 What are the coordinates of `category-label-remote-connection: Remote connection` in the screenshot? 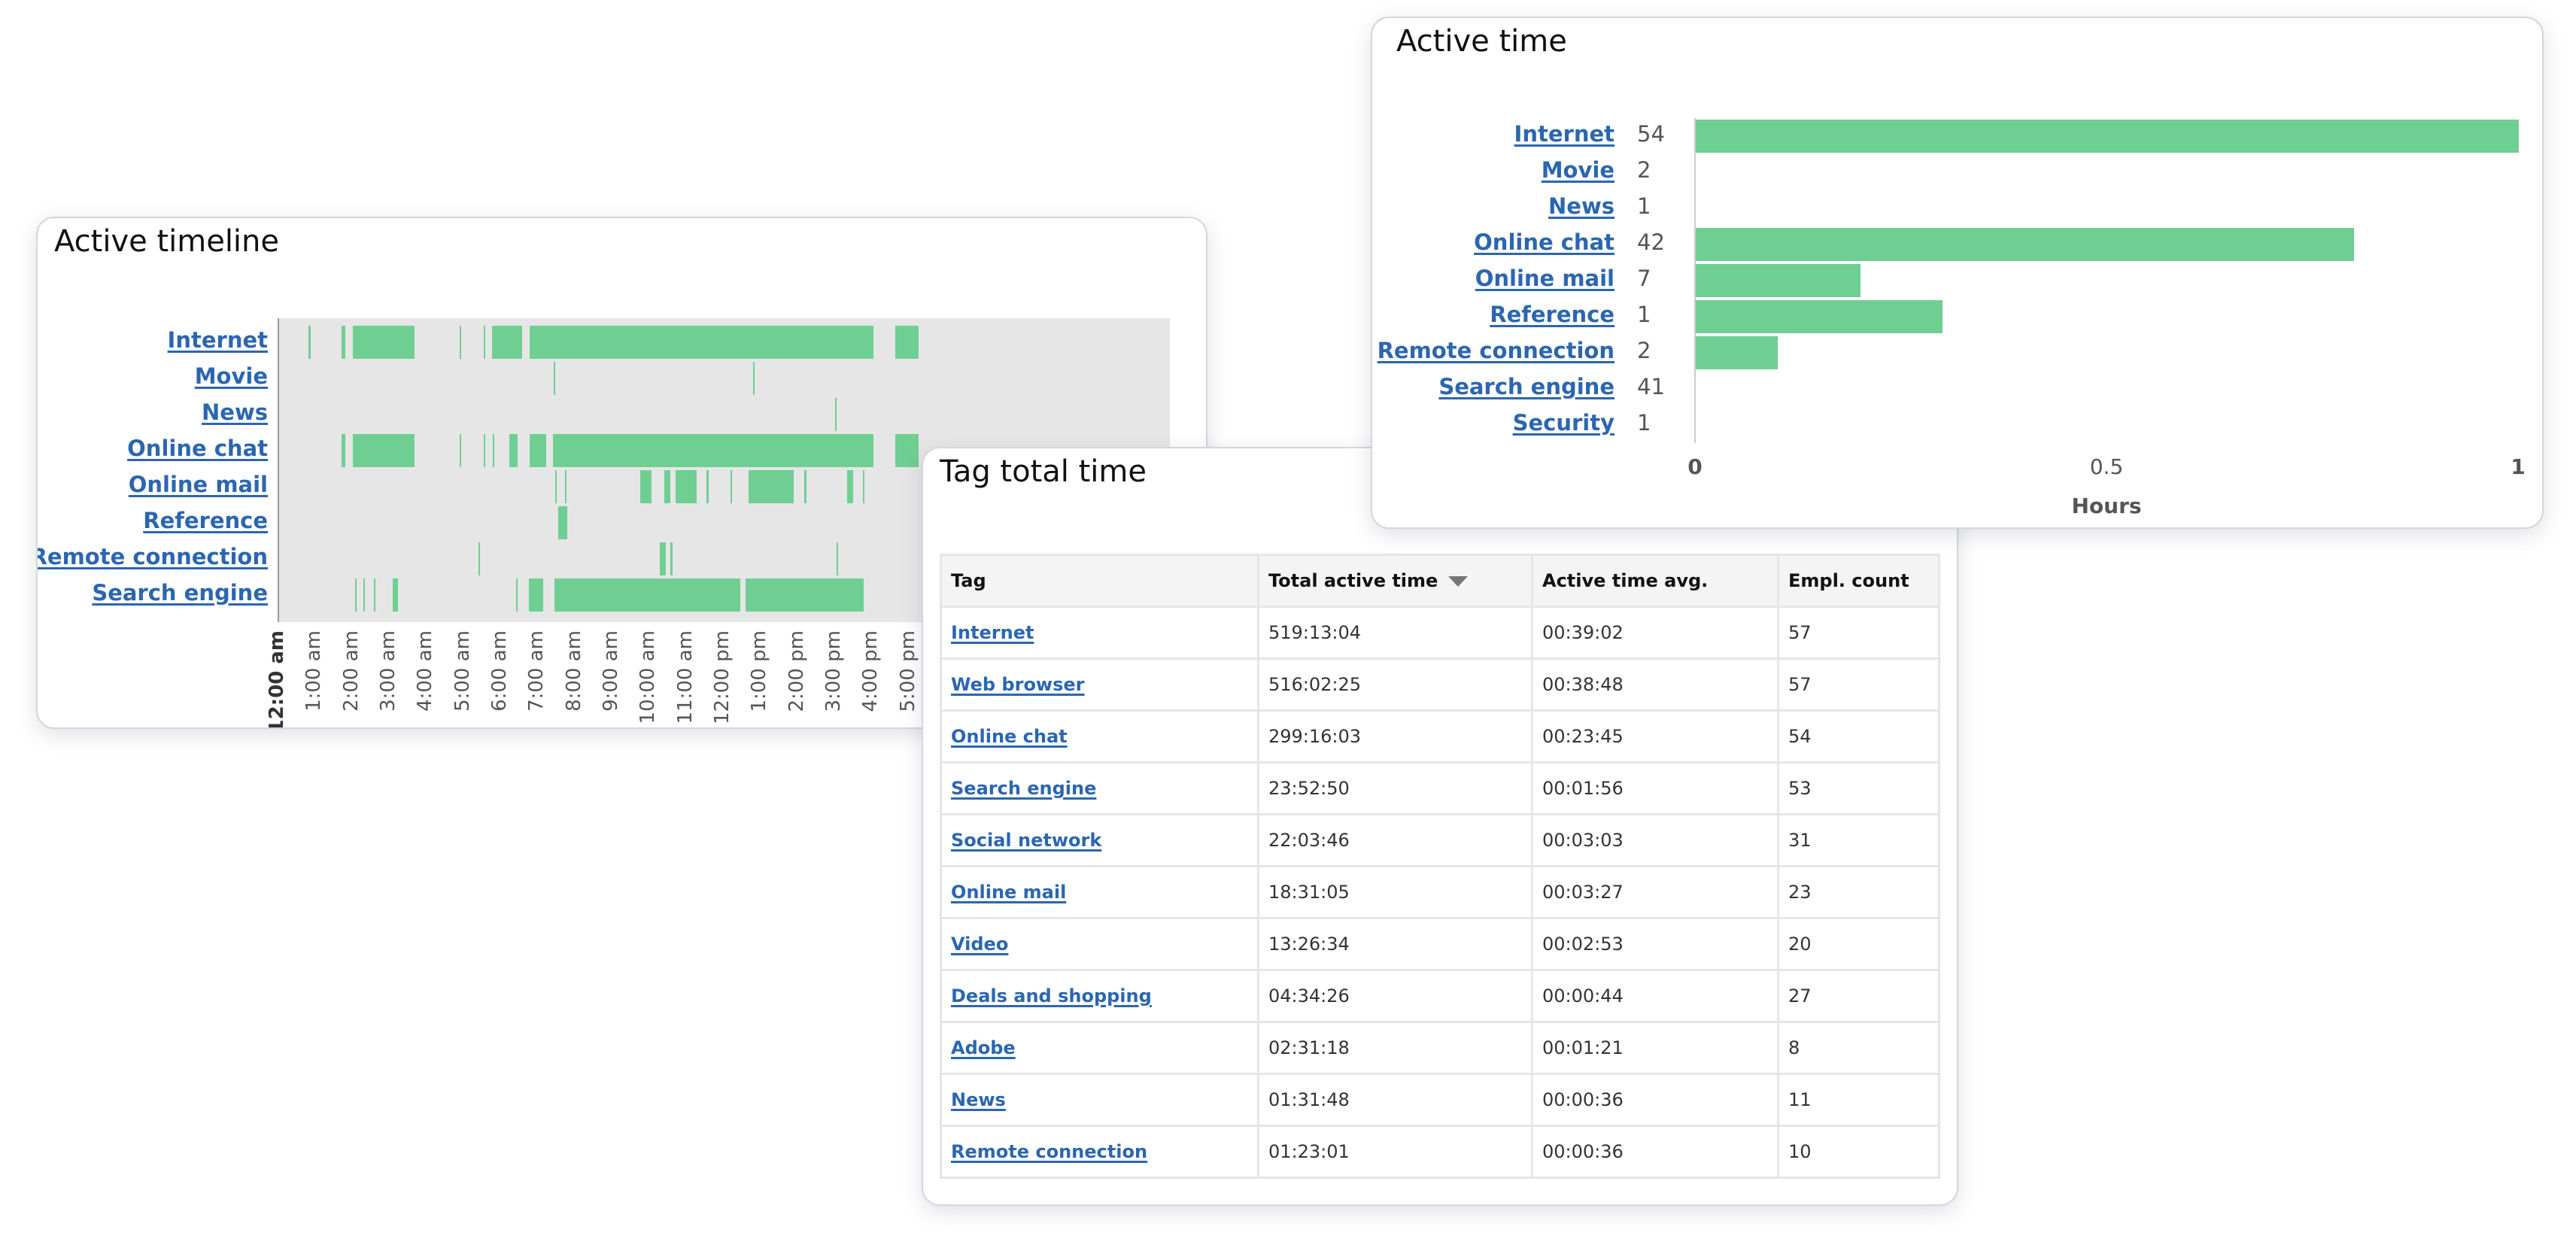 It's located at (1496, 350).